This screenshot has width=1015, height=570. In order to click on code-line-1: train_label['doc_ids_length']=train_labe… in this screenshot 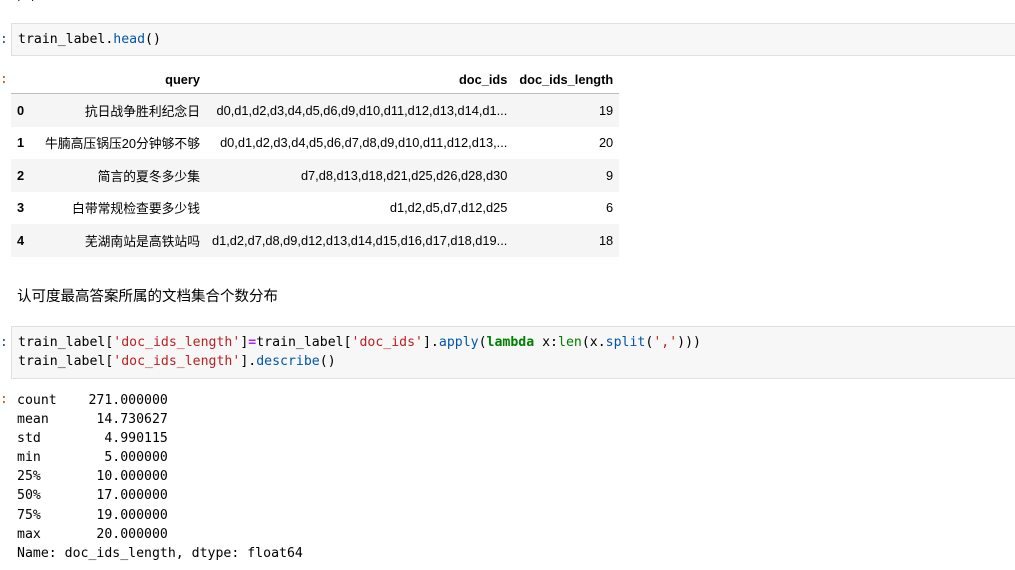, I will do `click(359, 342)`.